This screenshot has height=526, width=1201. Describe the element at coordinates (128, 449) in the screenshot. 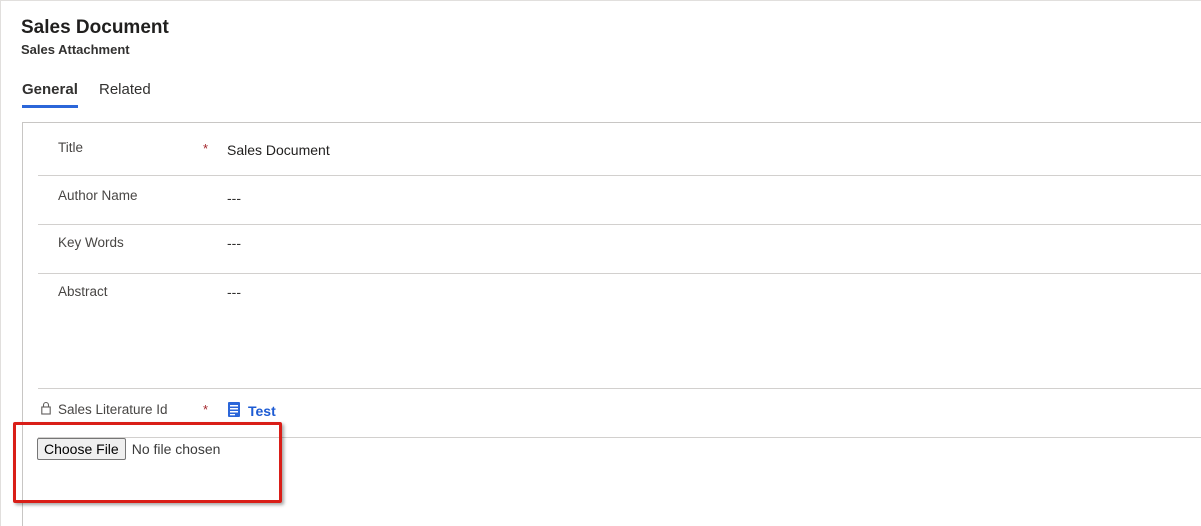

I see `file-upload: Choose File No file chosen` at that location.